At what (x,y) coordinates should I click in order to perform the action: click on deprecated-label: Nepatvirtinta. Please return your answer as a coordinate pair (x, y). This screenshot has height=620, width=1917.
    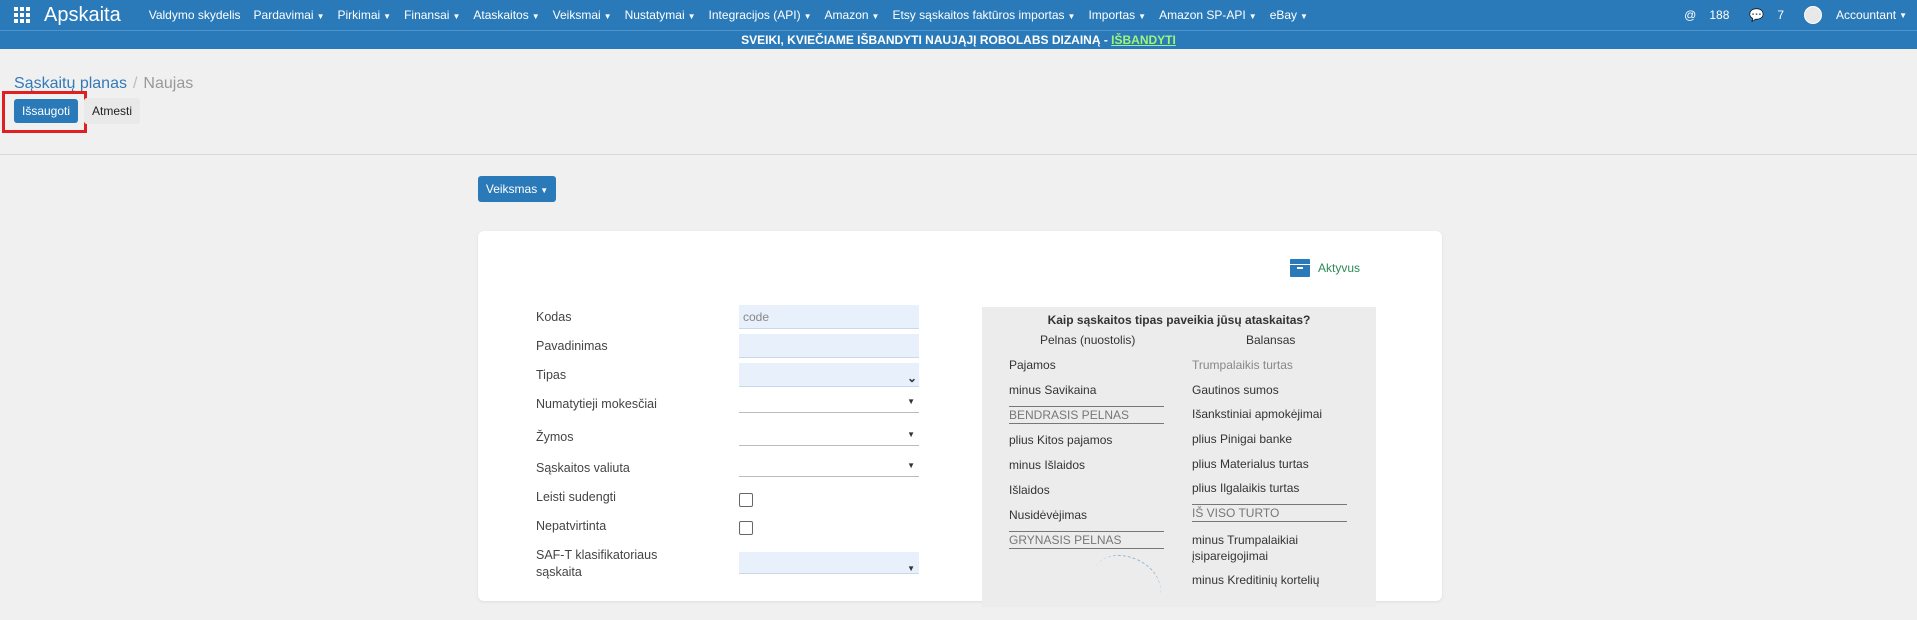
    Looking at the image, I should click on (571, 526).